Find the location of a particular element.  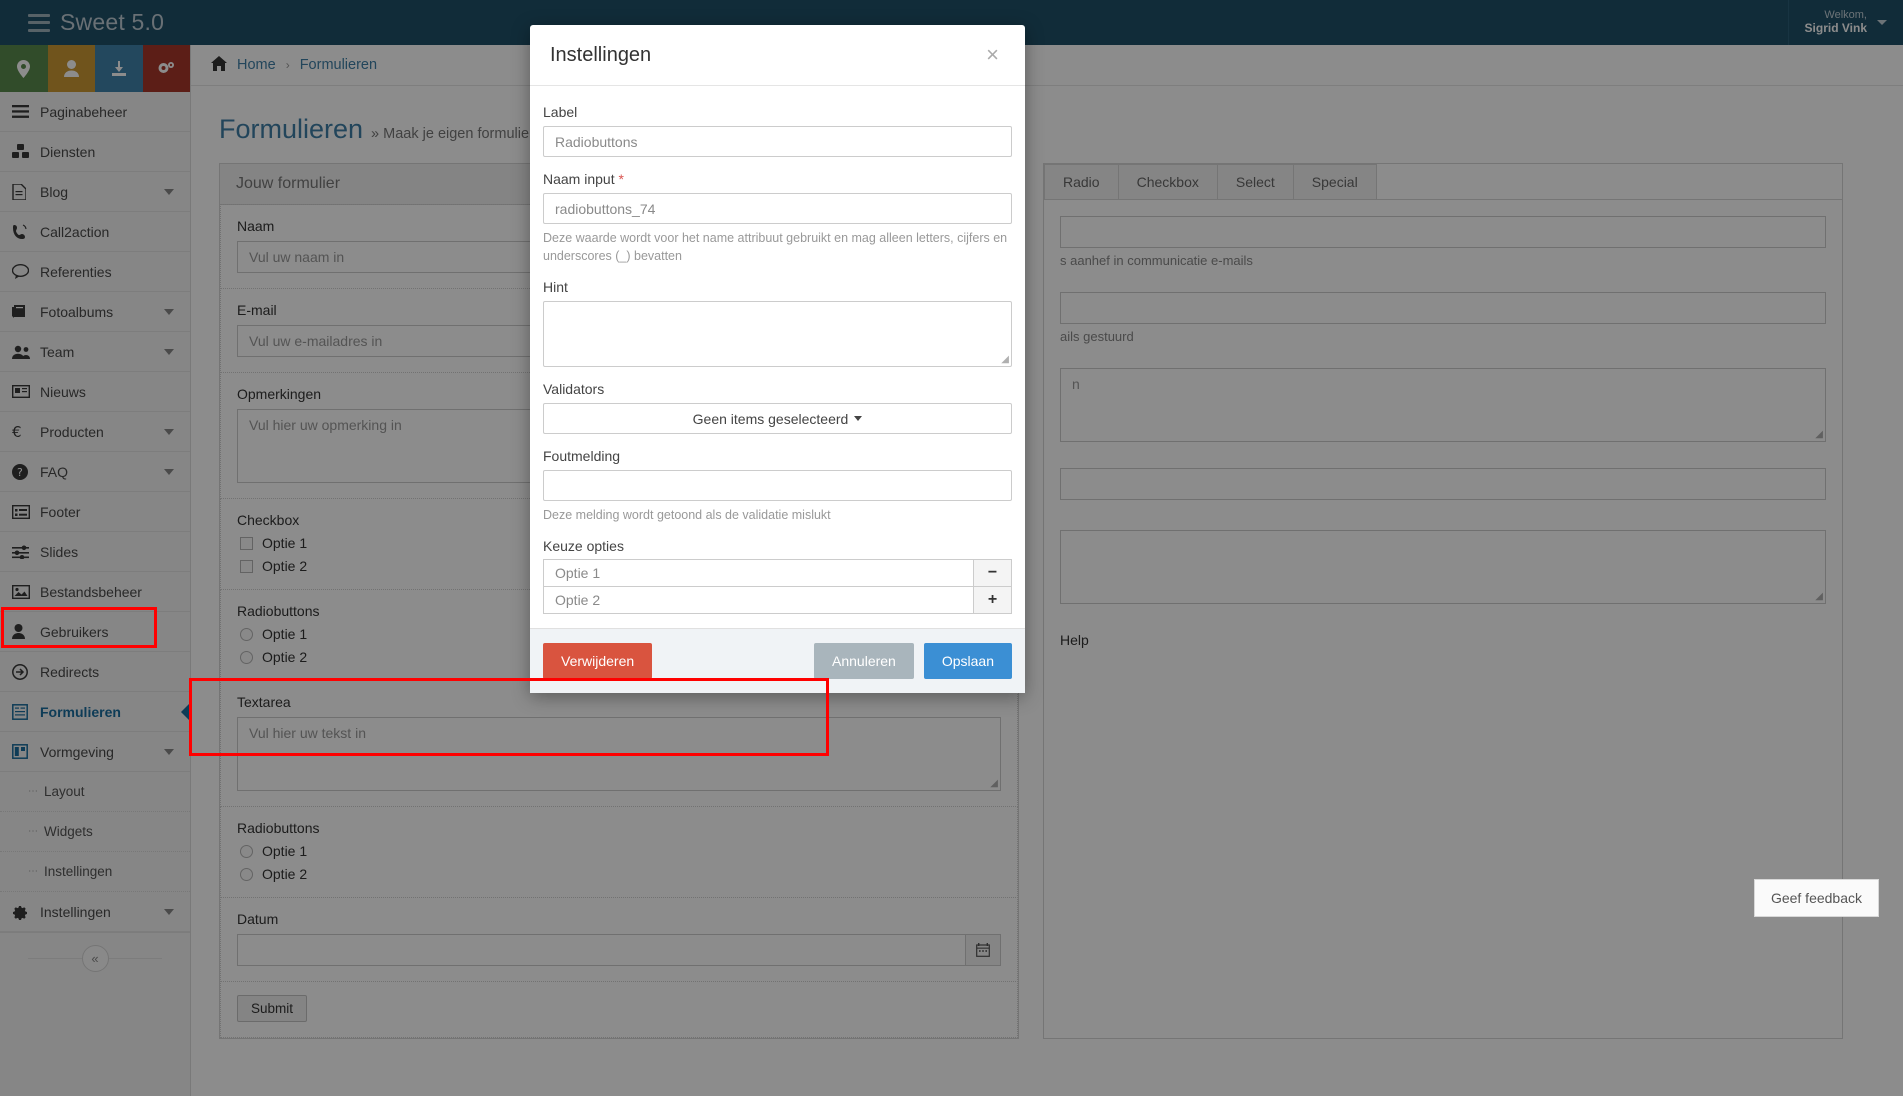

hint-textarea: ◢ is located at coordinates (777, 334).